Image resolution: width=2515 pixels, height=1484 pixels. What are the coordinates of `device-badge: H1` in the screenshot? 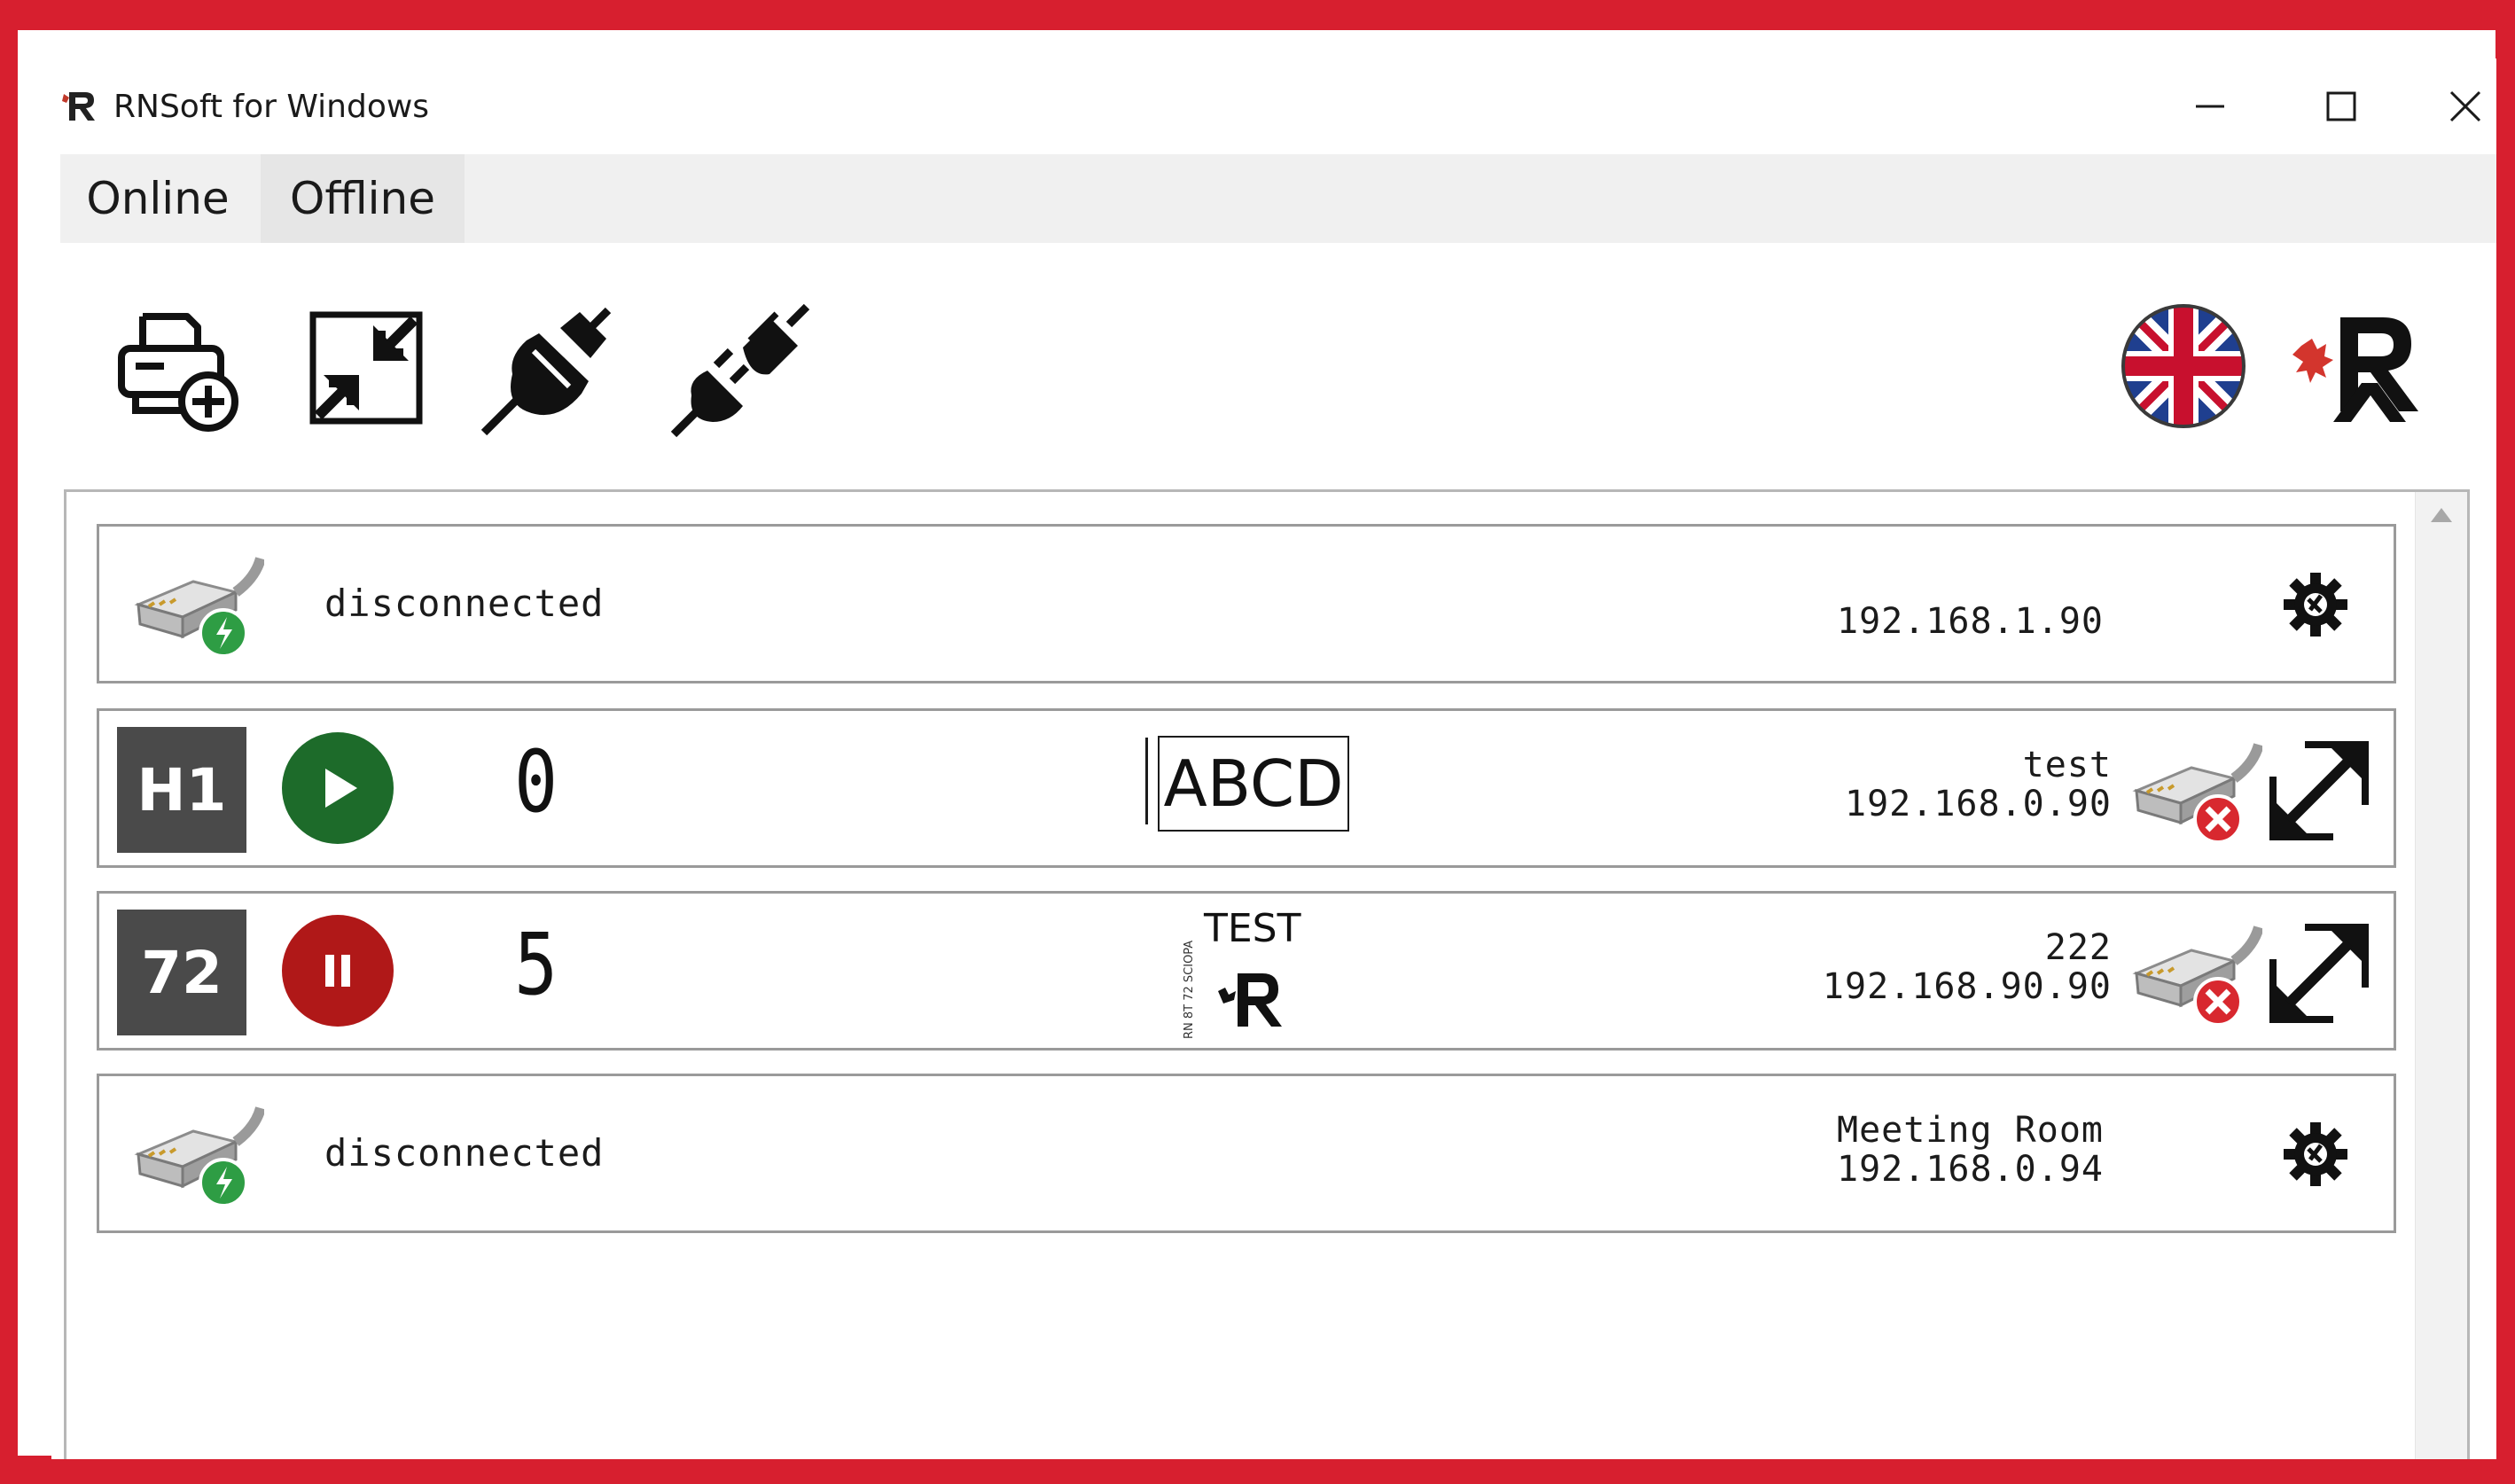 It's located at (181, 790).